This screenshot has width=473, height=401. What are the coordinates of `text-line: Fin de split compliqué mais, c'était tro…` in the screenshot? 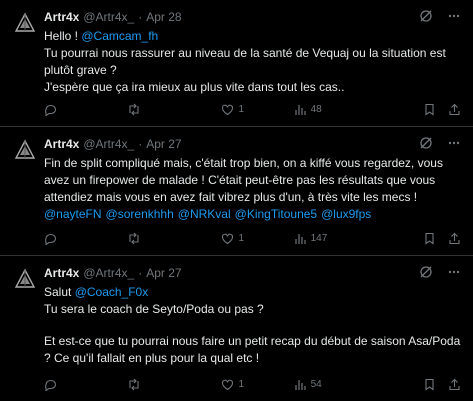 It's located at (243, 180).